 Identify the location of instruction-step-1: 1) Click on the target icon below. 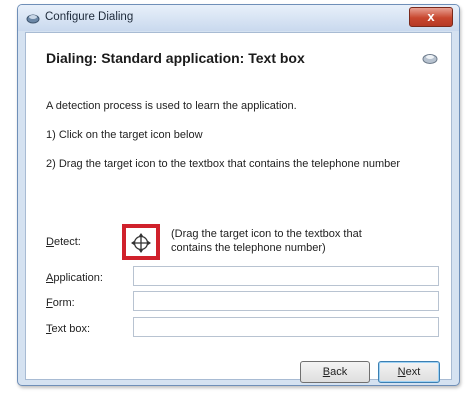
(124, 135).